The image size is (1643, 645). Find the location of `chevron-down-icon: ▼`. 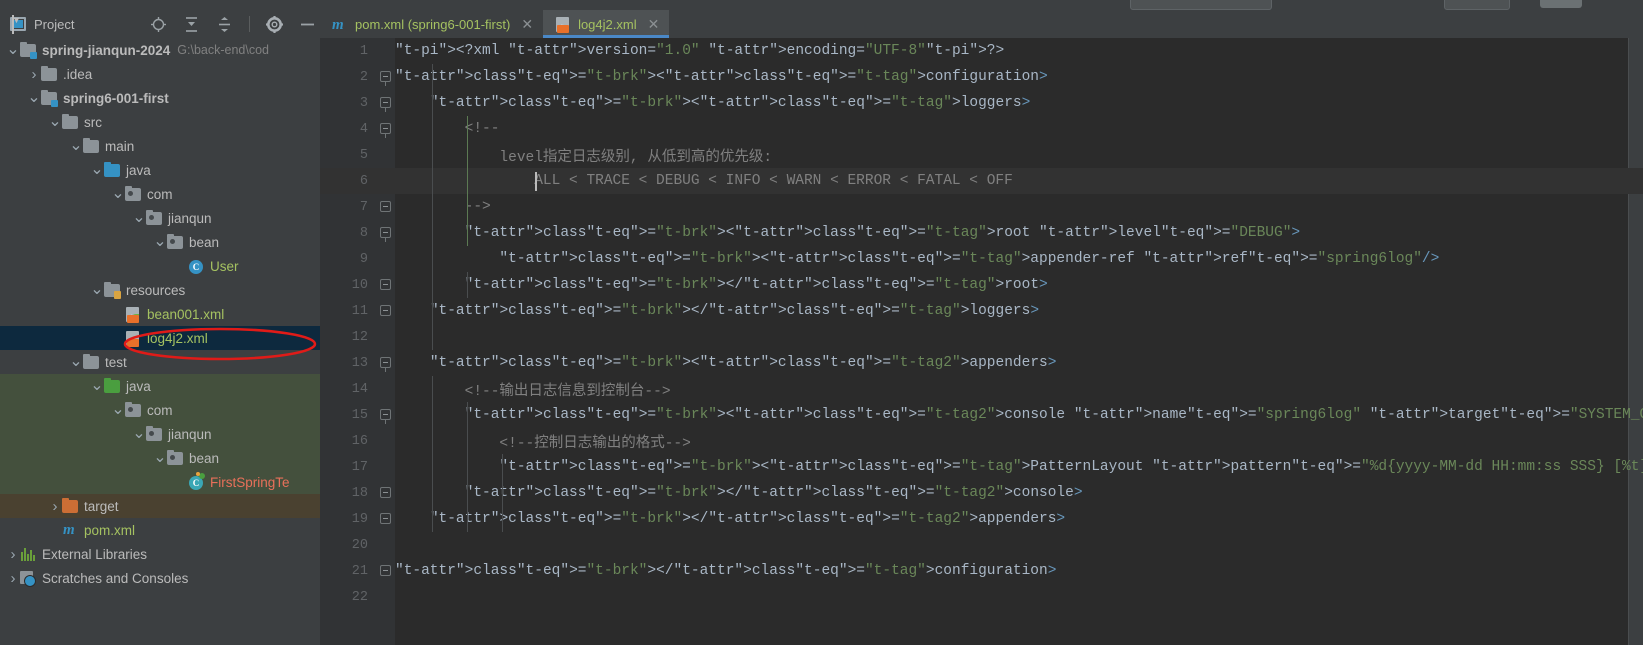

chevron-down-icon: ▼ is located at coordinates (16, 24).